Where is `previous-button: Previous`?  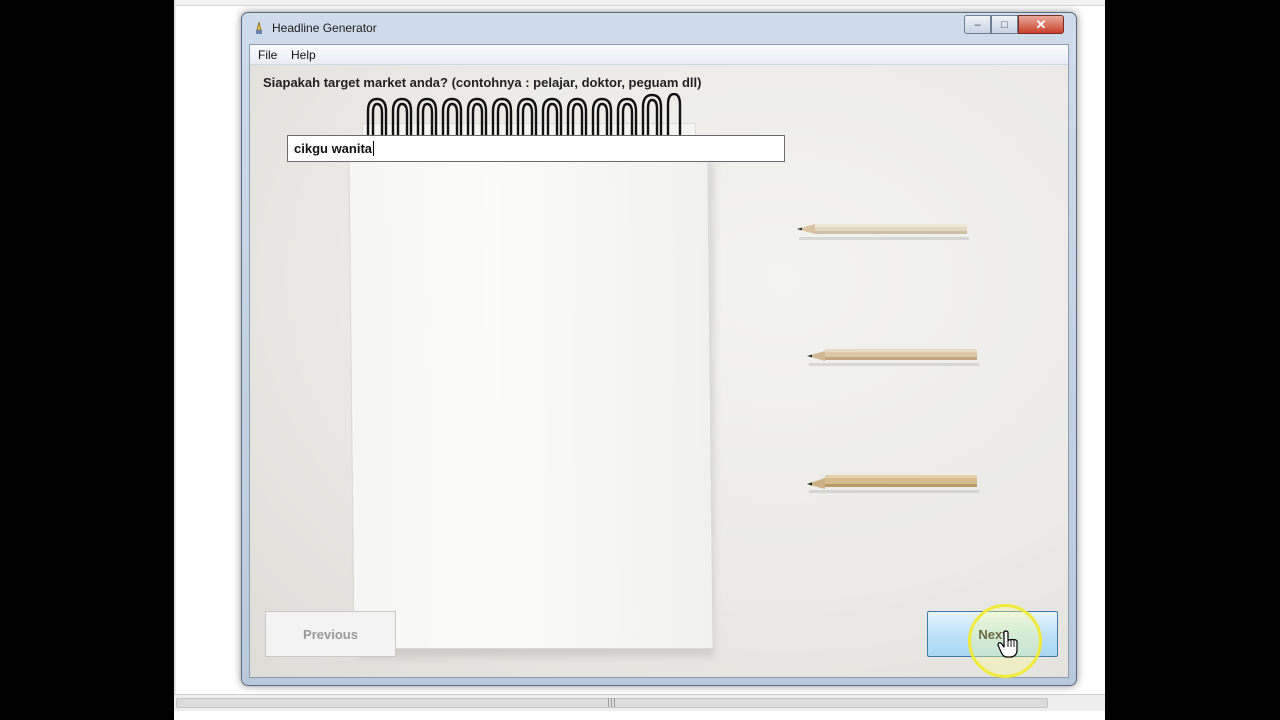
previous-button: Previous is located at coordinates (330, 634).